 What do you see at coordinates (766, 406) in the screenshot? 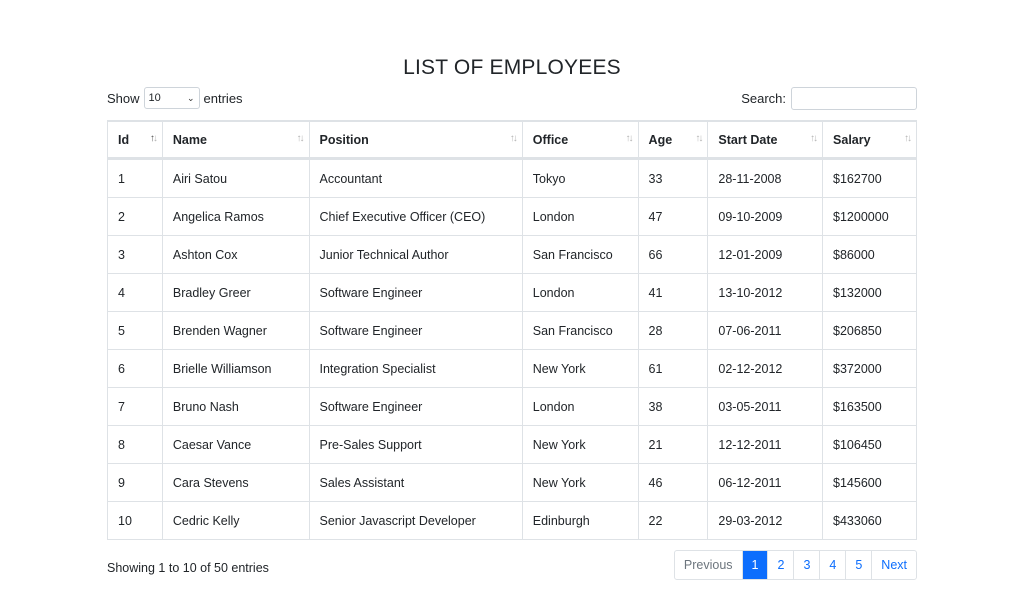
I see `cell-start-date: 03-05-2011` at bounding box center [766, 406].